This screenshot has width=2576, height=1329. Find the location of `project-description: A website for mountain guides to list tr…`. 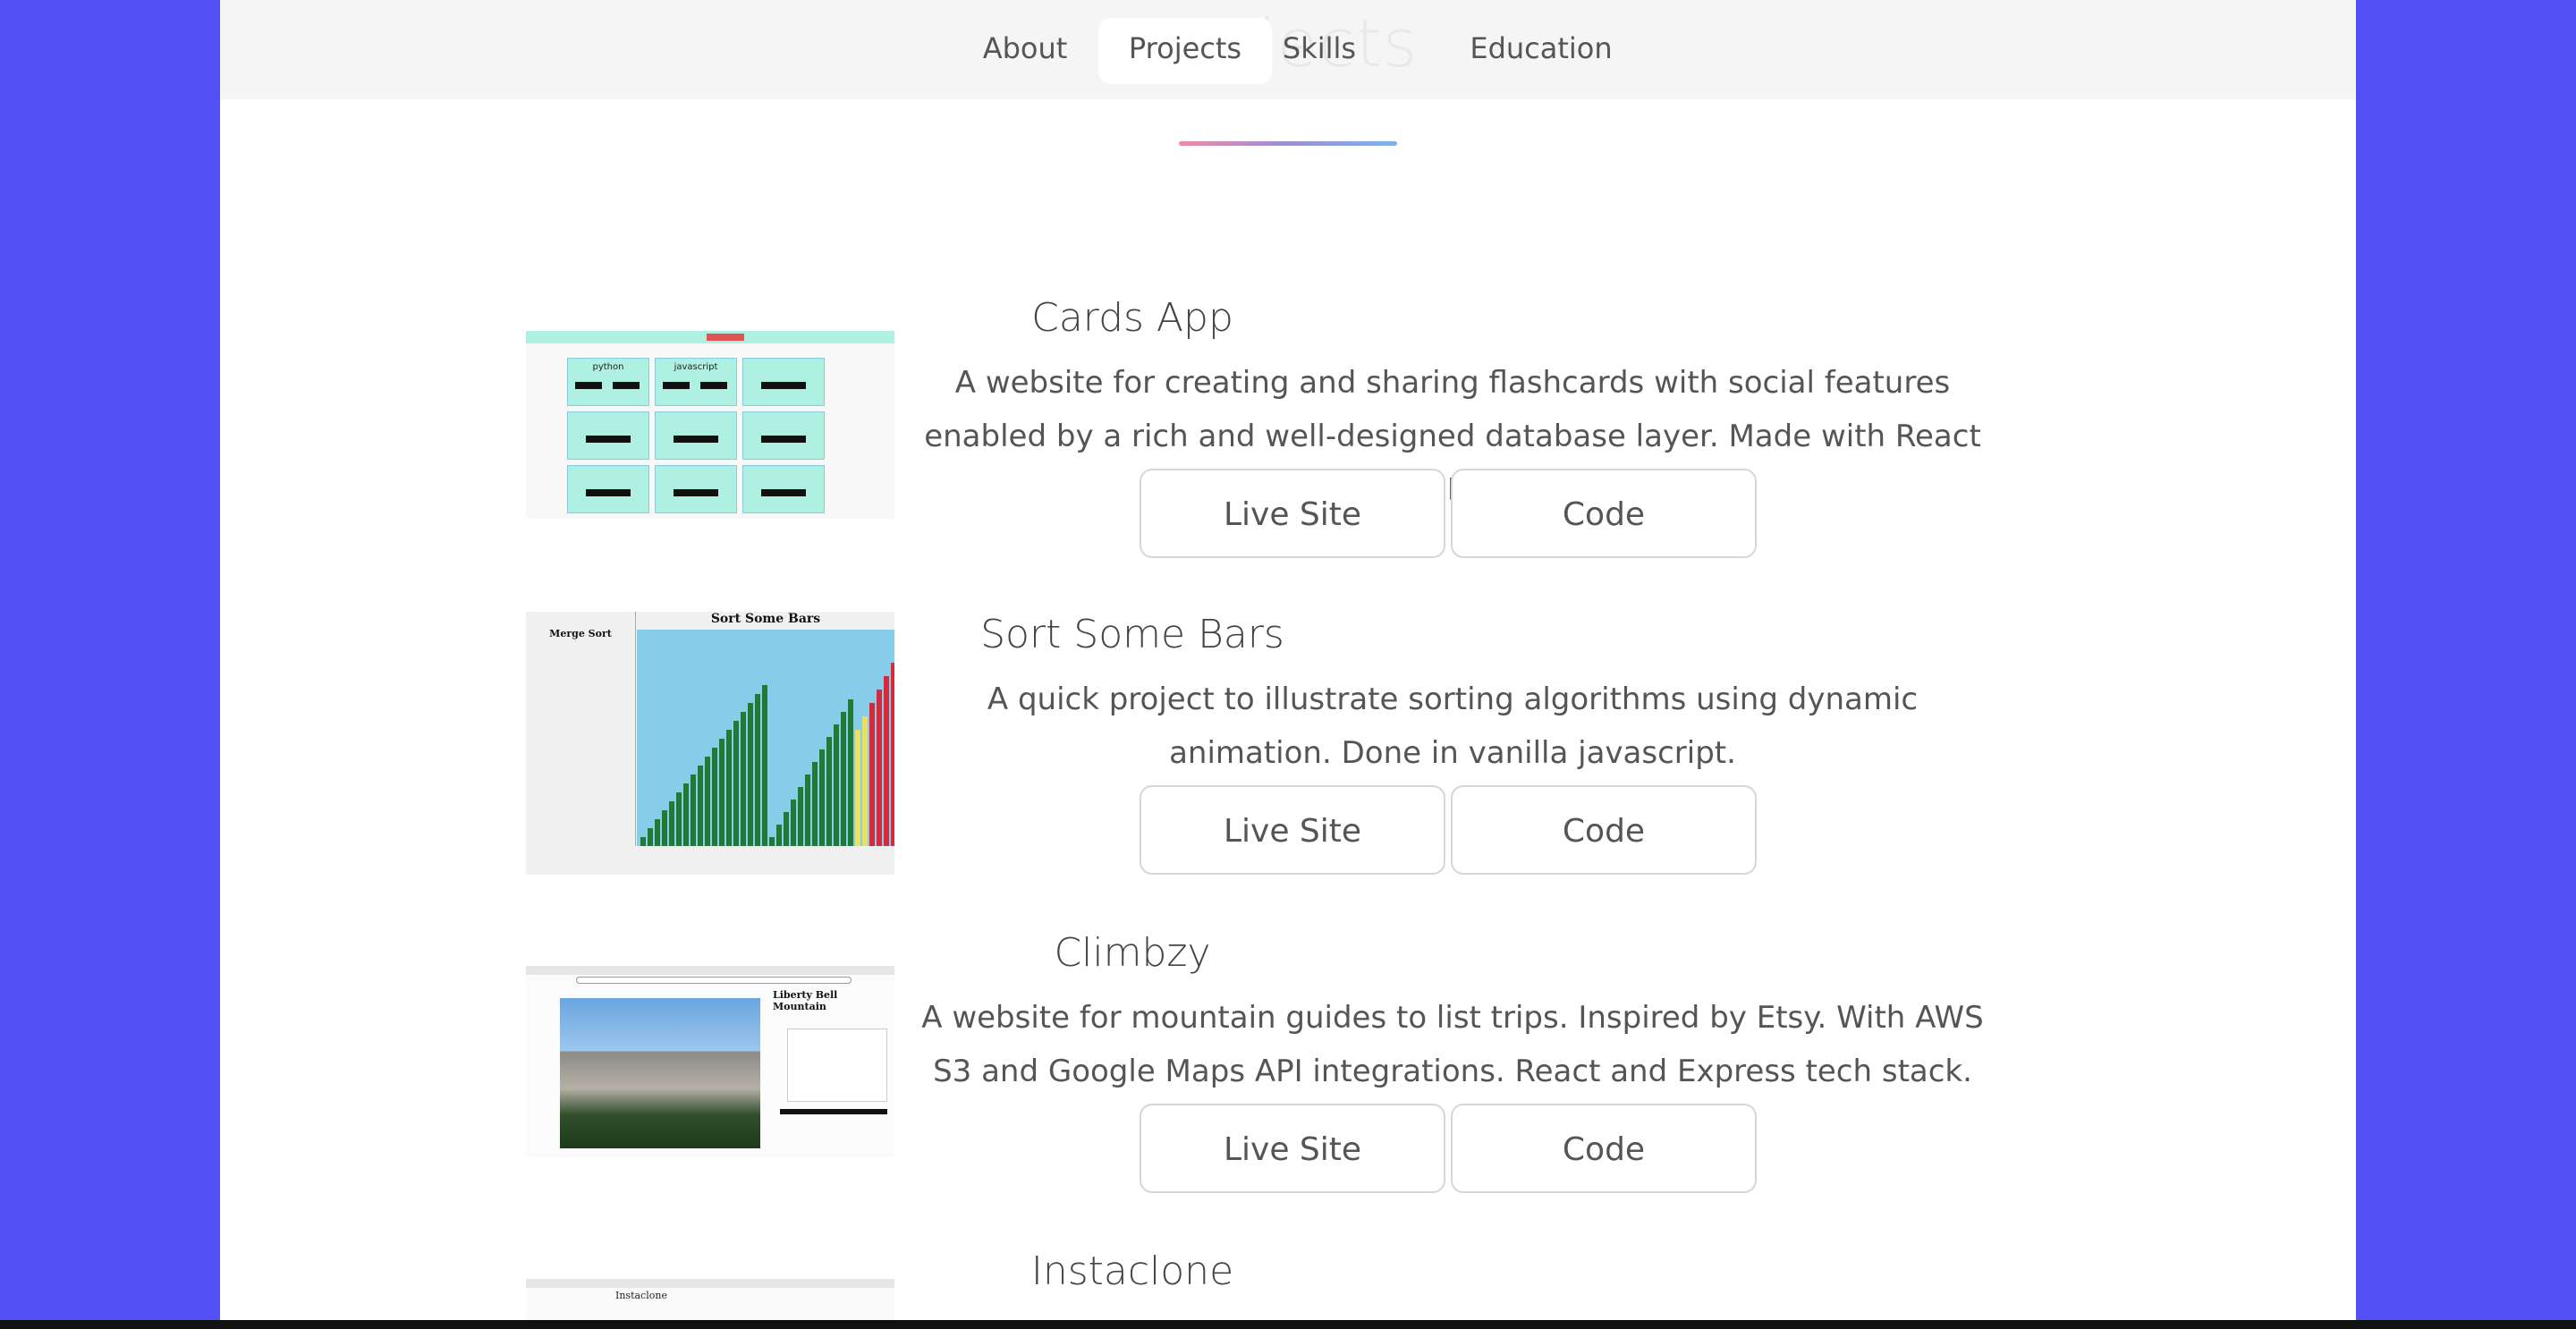

project-description: A website for mountain guides to list tr… is located at coordinates (1452, 1044).